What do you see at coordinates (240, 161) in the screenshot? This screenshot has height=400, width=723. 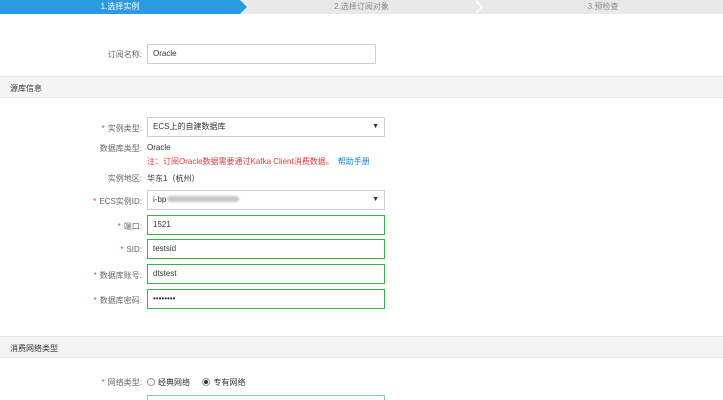 I see `warning-text: 注：订阅Oracle数据需要通过Kafka Client消费数据。` at bounding box center [240, 161].